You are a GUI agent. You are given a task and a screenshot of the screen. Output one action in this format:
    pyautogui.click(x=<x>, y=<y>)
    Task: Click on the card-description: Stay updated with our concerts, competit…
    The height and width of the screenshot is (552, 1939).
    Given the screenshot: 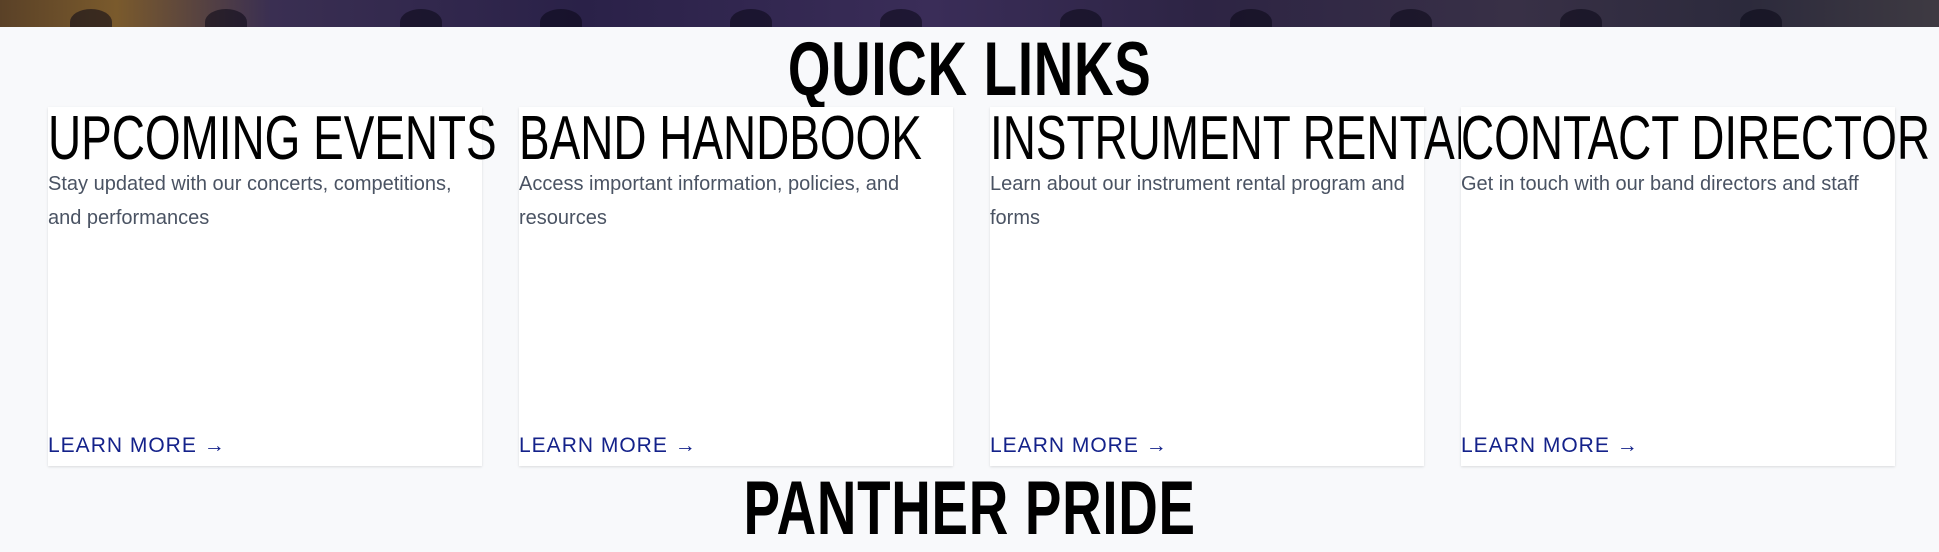 What is the action you would take?
    pyautogui.click(x=250, y=201)
    